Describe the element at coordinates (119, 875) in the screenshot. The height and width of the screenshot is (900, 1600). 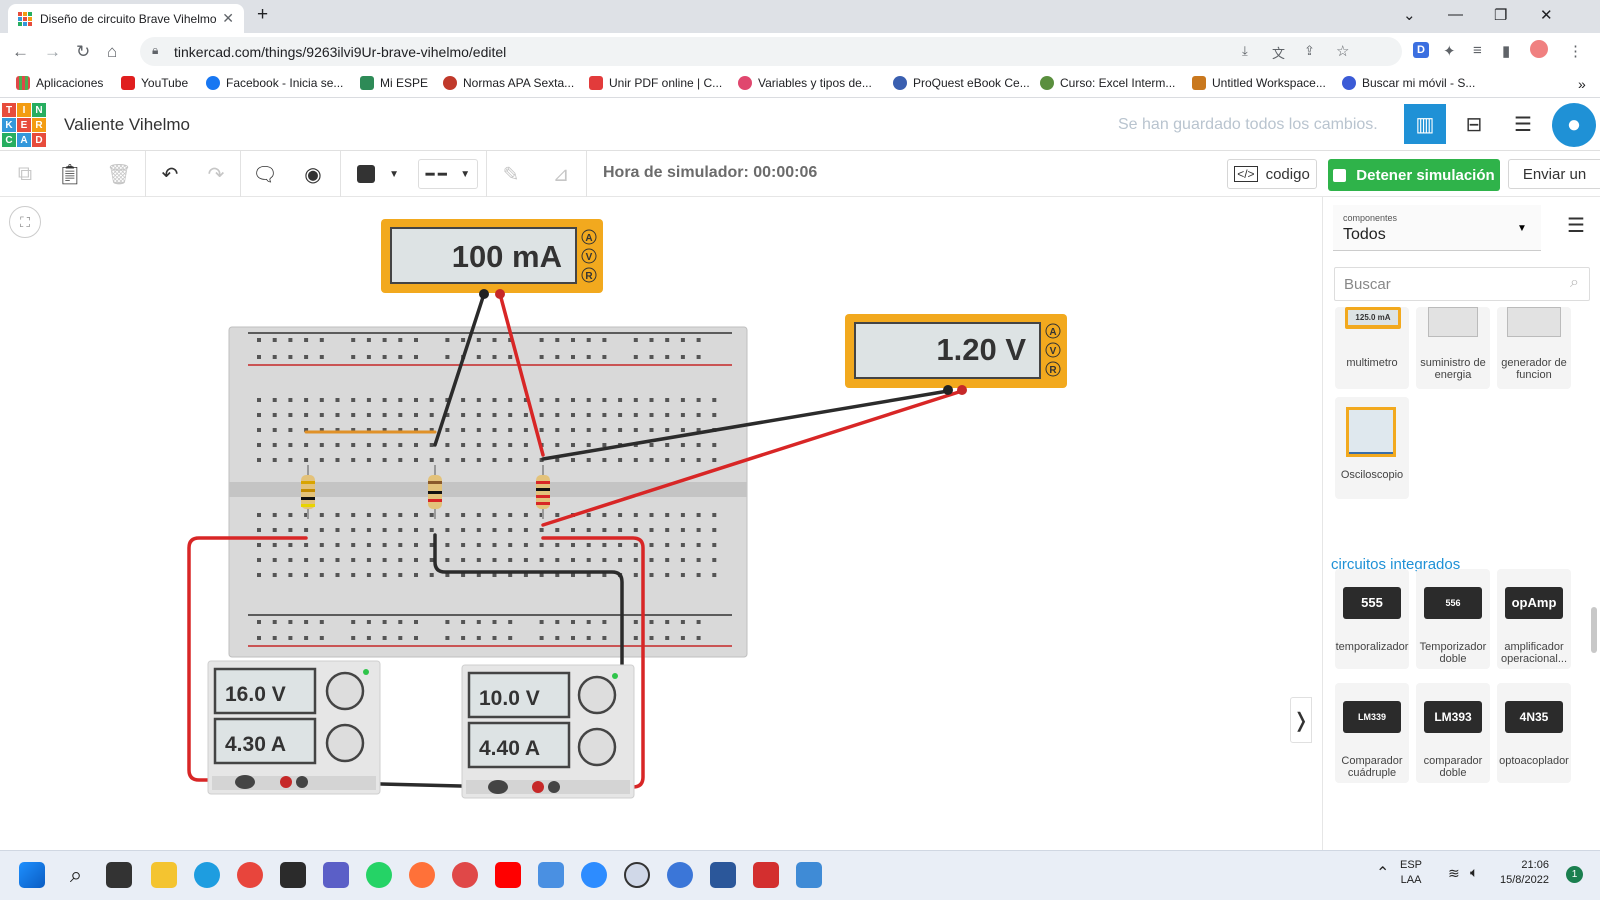
I see `task-view-icon` at that location.